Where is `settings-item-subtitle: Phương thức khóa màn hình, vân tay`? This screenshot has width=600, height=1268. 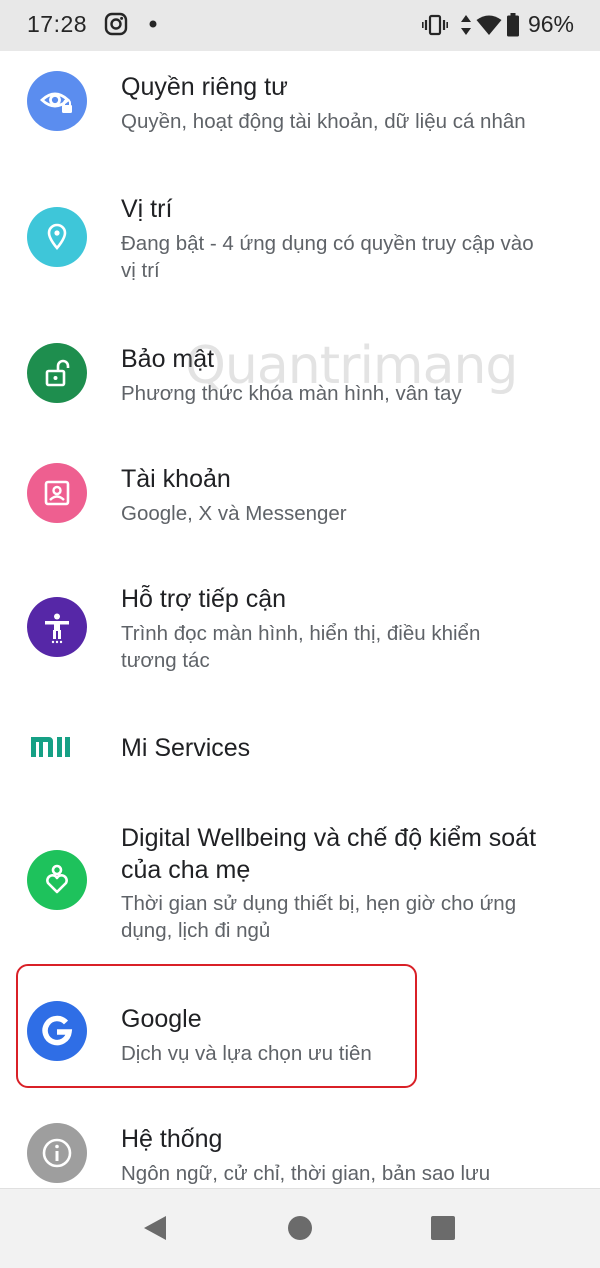
settings-item-subtitle: Phương thức khóa màn hình, vân tay is located at coordinates (291, 393).